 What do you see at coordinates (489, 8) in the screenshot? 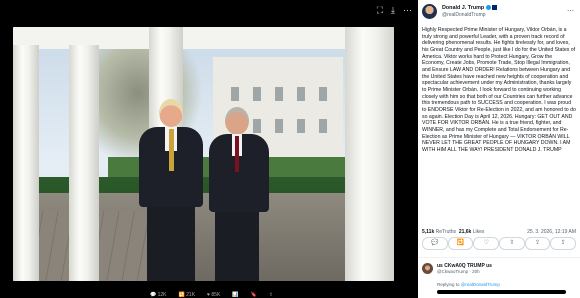
I see `verified-badge-icon` at bounding box center [489, 8].